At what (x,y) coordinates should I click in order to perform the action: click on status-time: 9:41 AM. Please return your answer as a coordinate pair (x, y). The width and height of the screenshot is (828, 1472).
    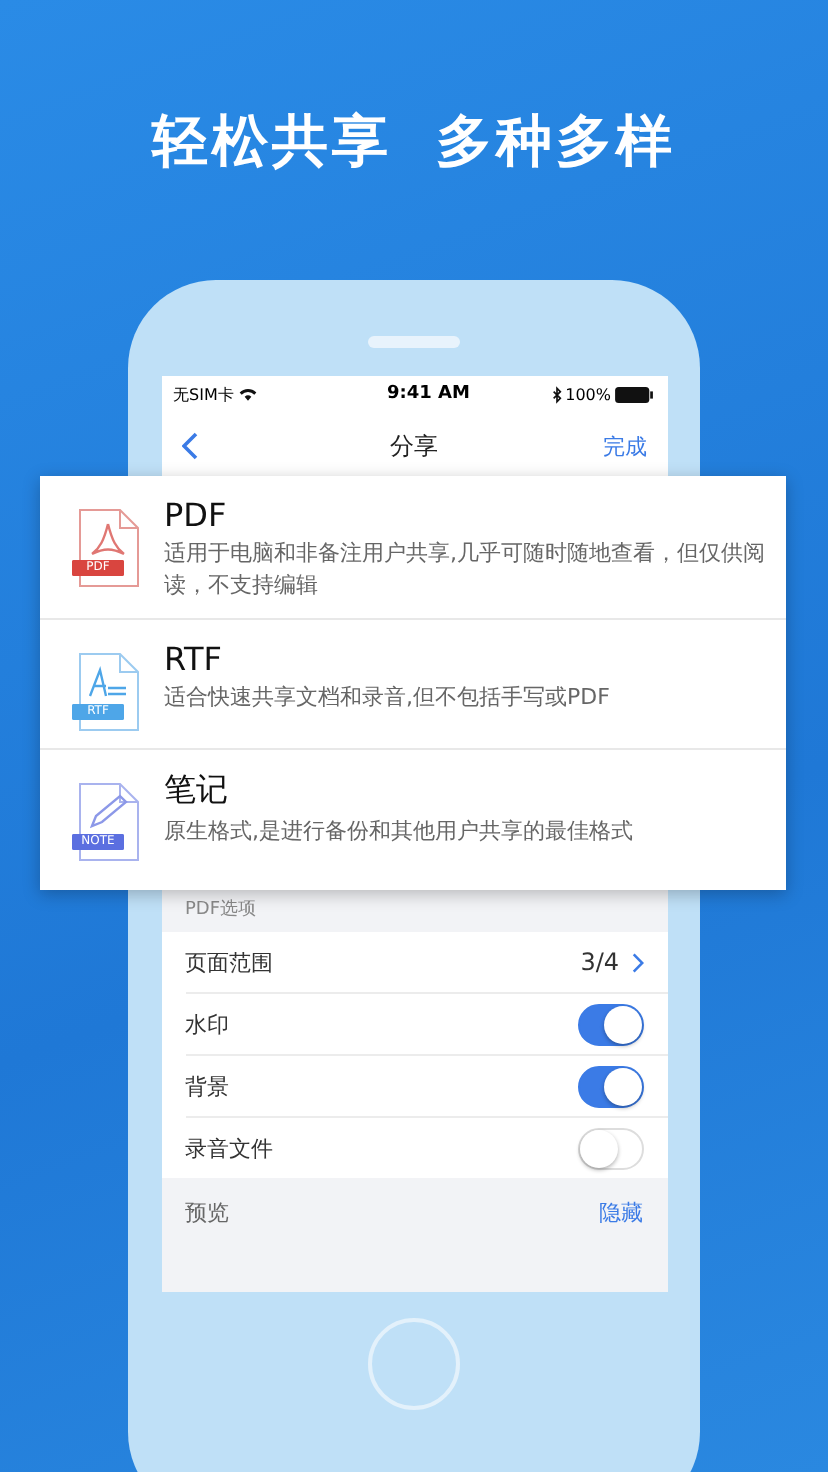
    Looking at the image, I should click on (427, 394).